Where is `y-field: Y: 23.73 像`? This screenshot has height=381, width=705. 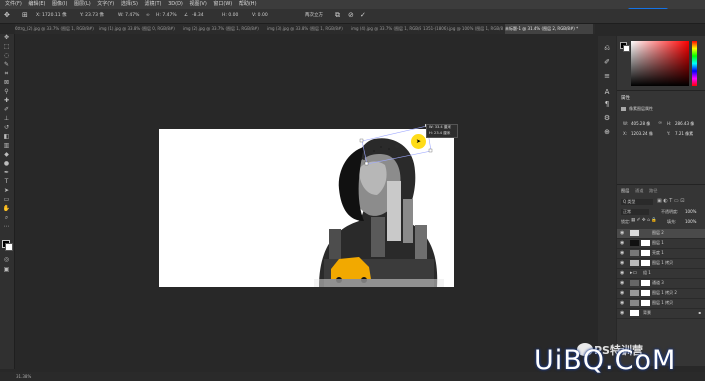 y-field: Y: 23.73 像 is located at coordinates (92, 15).